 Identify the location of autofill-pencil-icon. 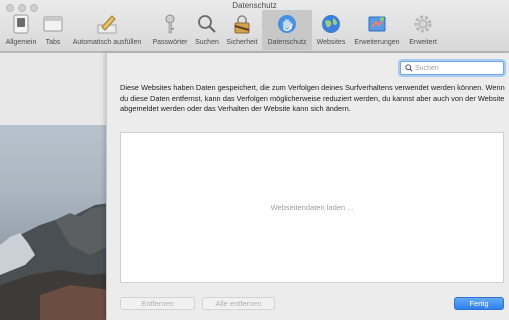
(107, 24).